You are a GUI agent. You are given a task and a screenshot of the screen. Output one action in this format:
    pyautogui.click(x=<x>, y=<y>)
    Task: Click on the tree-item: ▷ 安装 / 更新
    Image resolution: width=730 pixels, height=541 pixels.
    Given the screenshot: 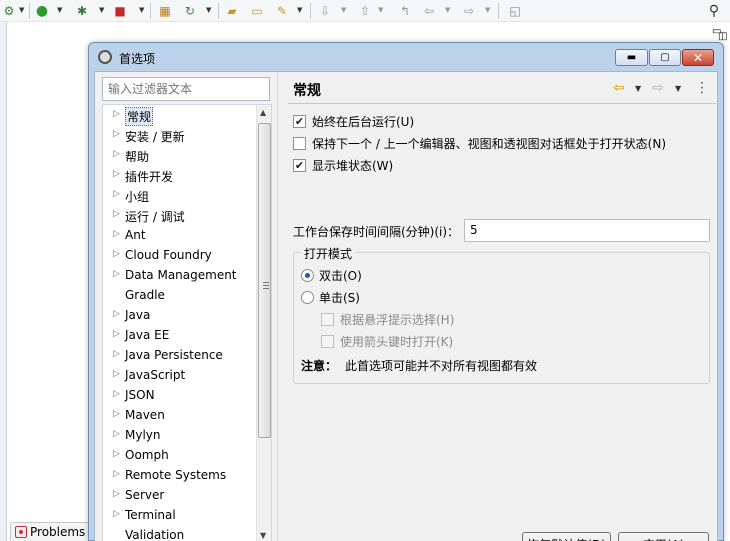 What is the action you would take?
    pyautogui.click(x=179, y=135)
    